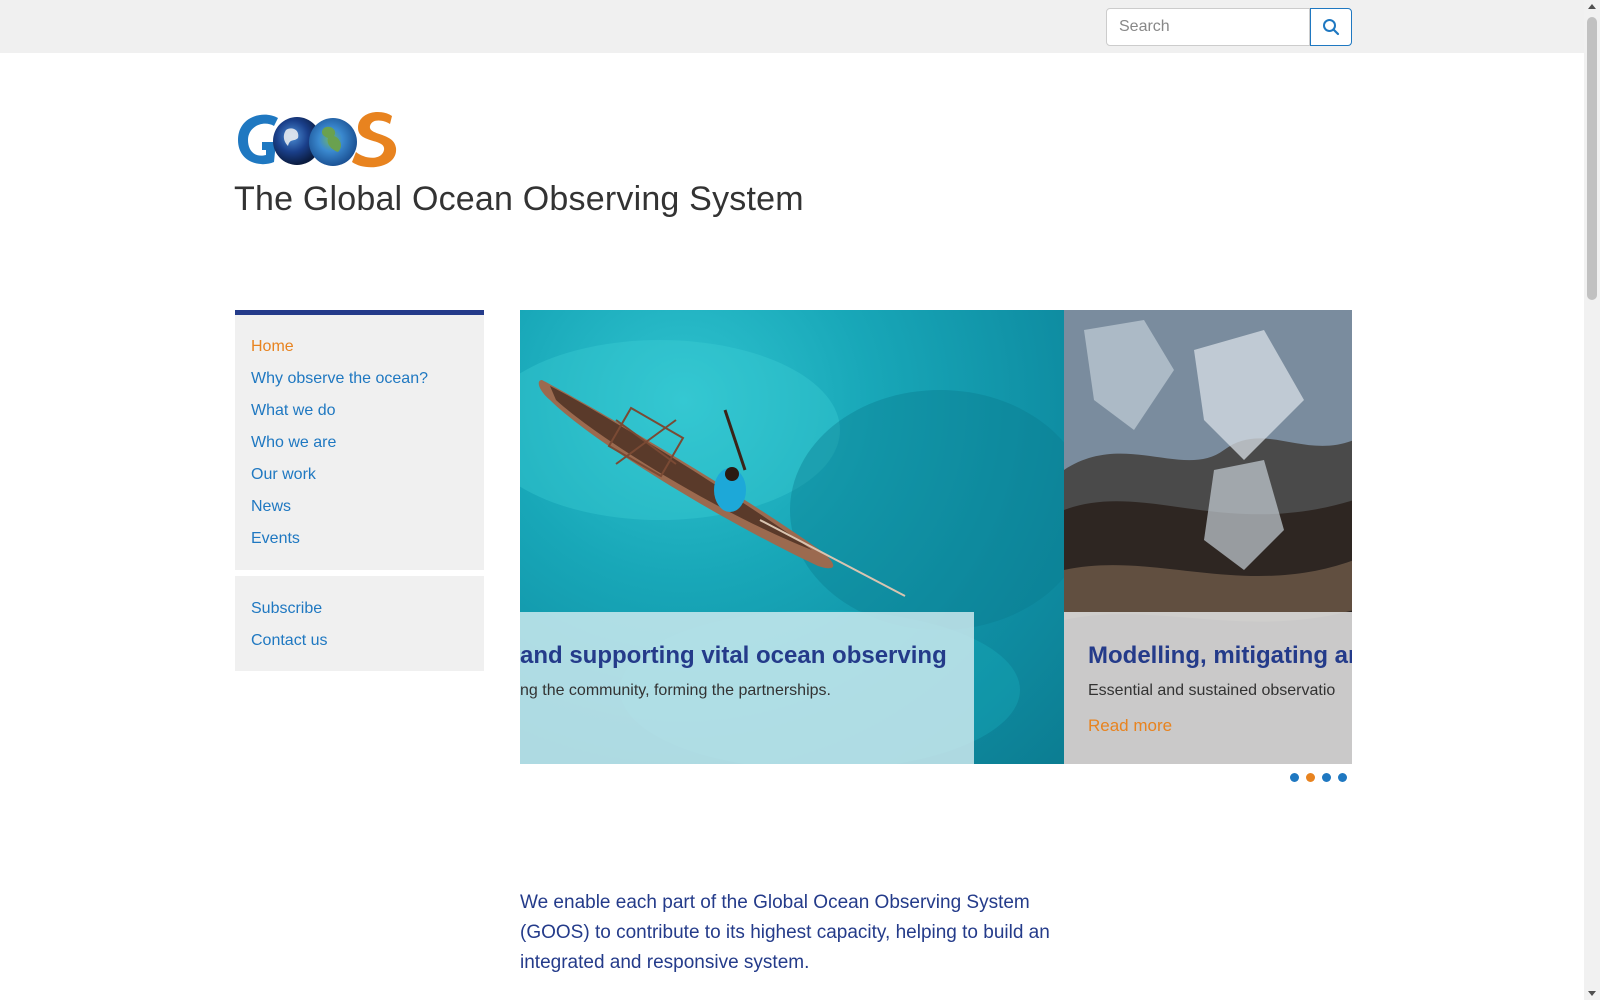 Image resolution: width=1600 pixels, height=1000 pixels. I want to click on site-title: The Global Ocean Observing System, so click(519, 199).